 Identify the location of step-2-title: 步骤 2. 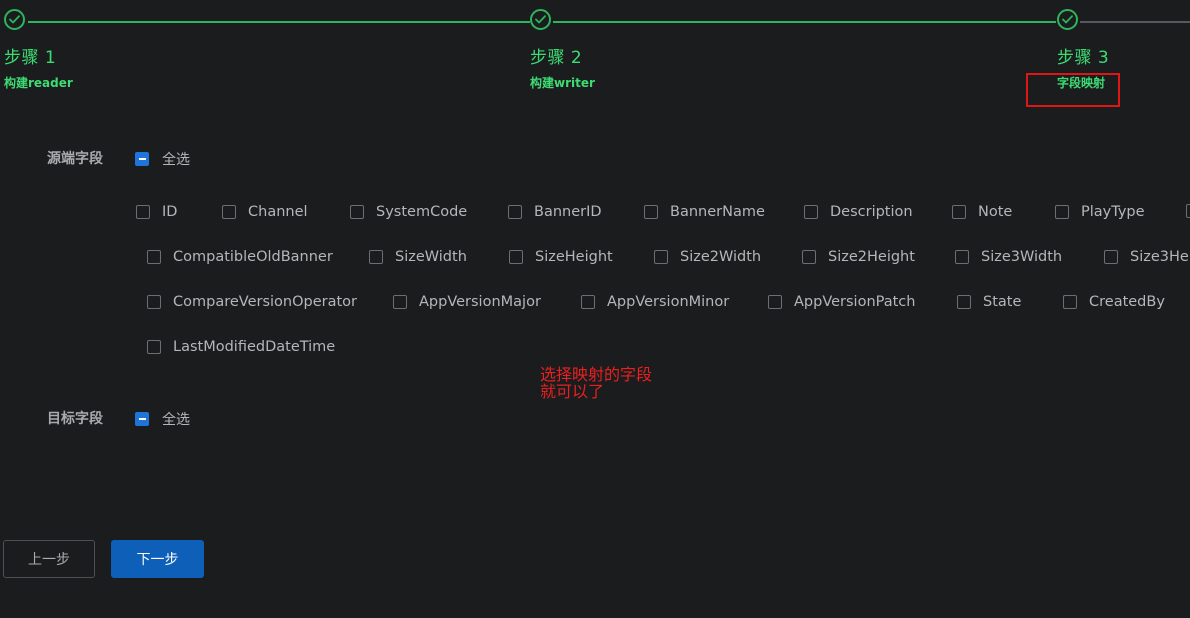
(556, 58).